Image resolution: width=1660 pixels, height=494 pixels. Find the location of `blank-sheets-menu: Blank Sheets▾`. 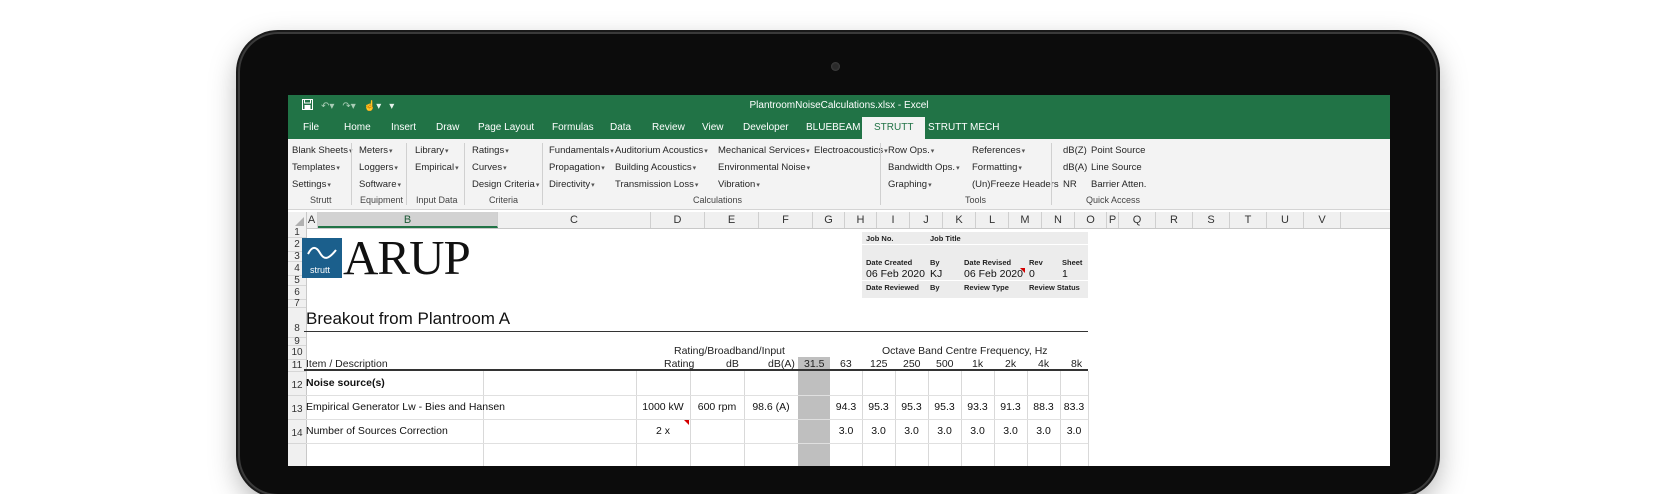

blank-sheets-menu: Blank Sheets▾ is located at coordinates (322, 150).